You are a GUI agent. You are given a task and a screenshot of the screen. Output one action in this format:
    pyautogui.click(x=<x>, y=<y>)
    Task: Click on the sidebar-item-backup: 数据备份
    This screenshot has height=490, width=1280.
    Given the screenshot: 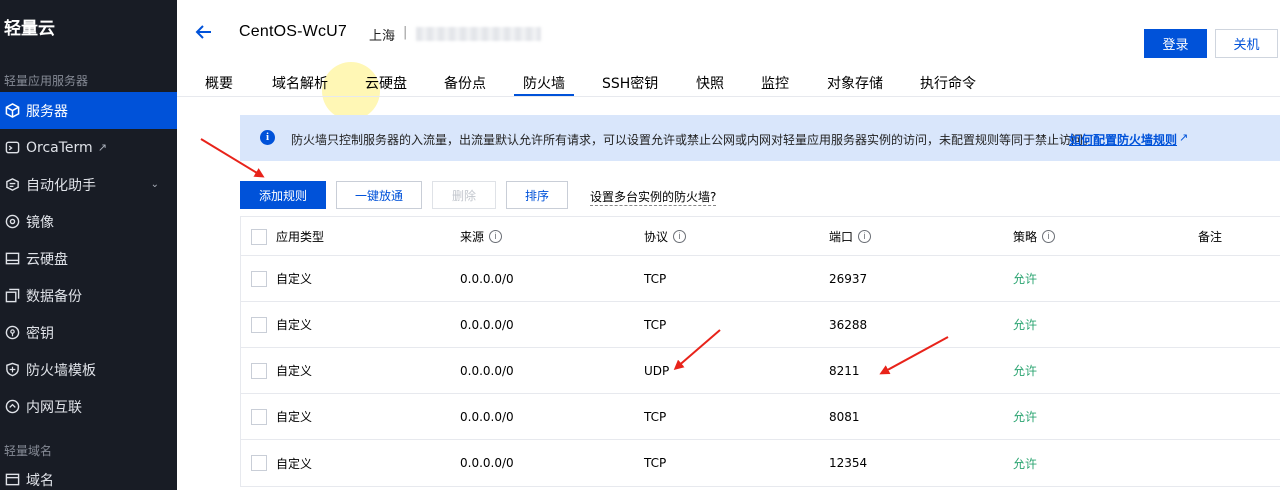 What is the action you would take?
    pyautogui.click(x=88, y=295)
    